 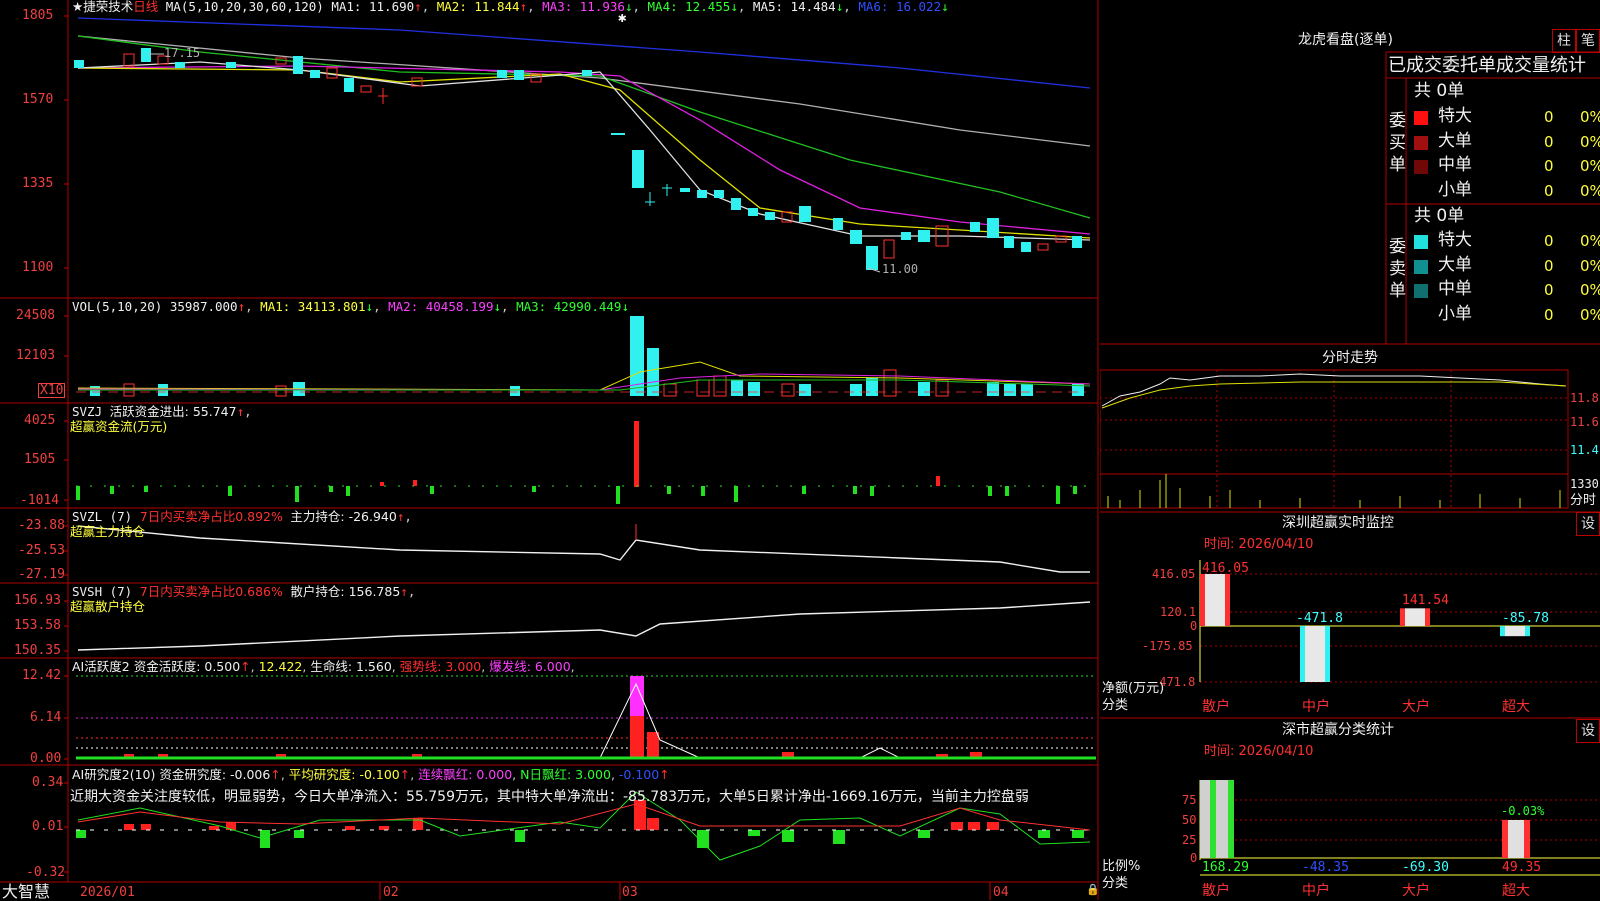 I want to click on svsh-ratio: 7日内买卖净占比0.686%, so click(x=211, y=591).